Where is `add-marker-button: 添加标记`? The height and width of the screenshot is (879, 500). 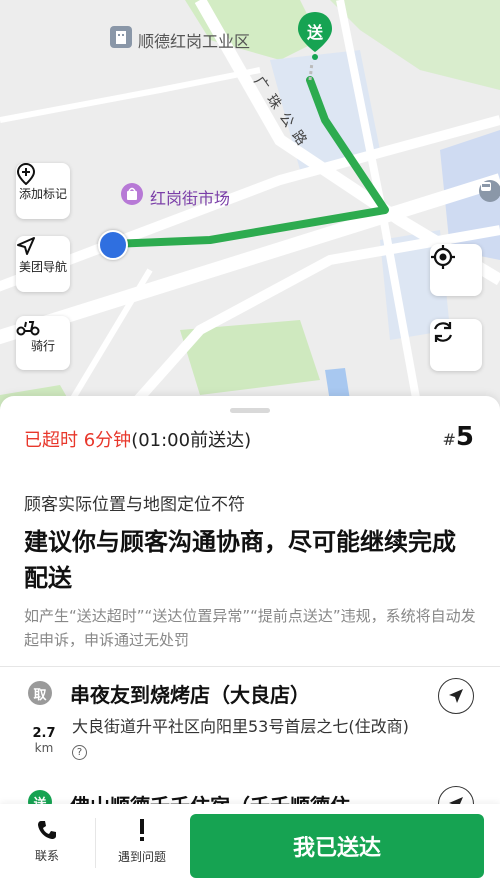 add-marker-button: 添加标记 is located at coordinates (43, 191).